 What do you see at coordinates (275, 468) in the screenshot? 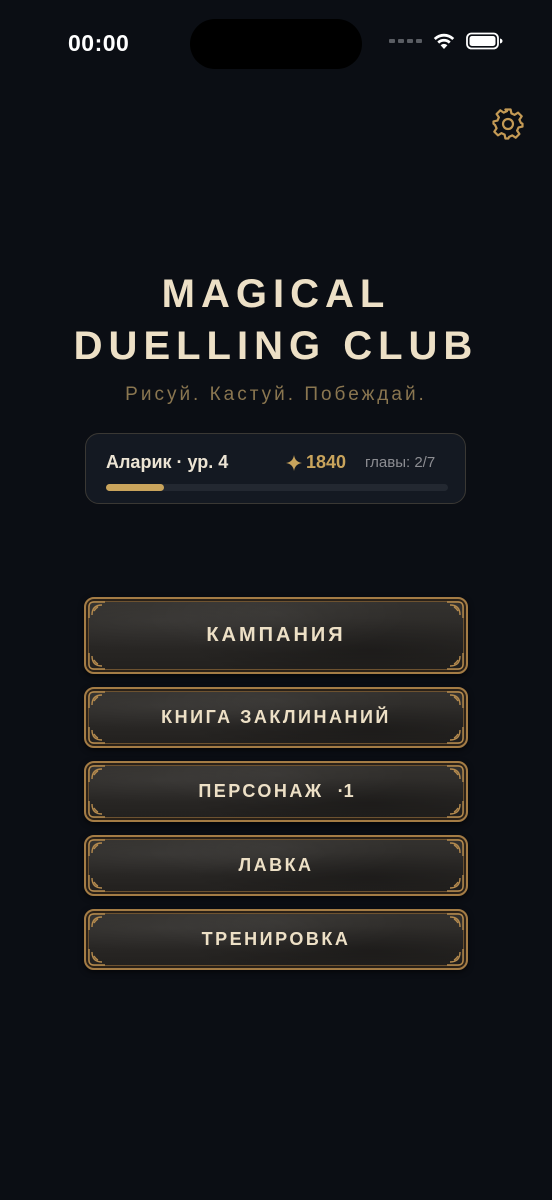
I see `player-card: Аларик · ур. 4 1840 главы: 2/7` at bounding box center [275, 468].